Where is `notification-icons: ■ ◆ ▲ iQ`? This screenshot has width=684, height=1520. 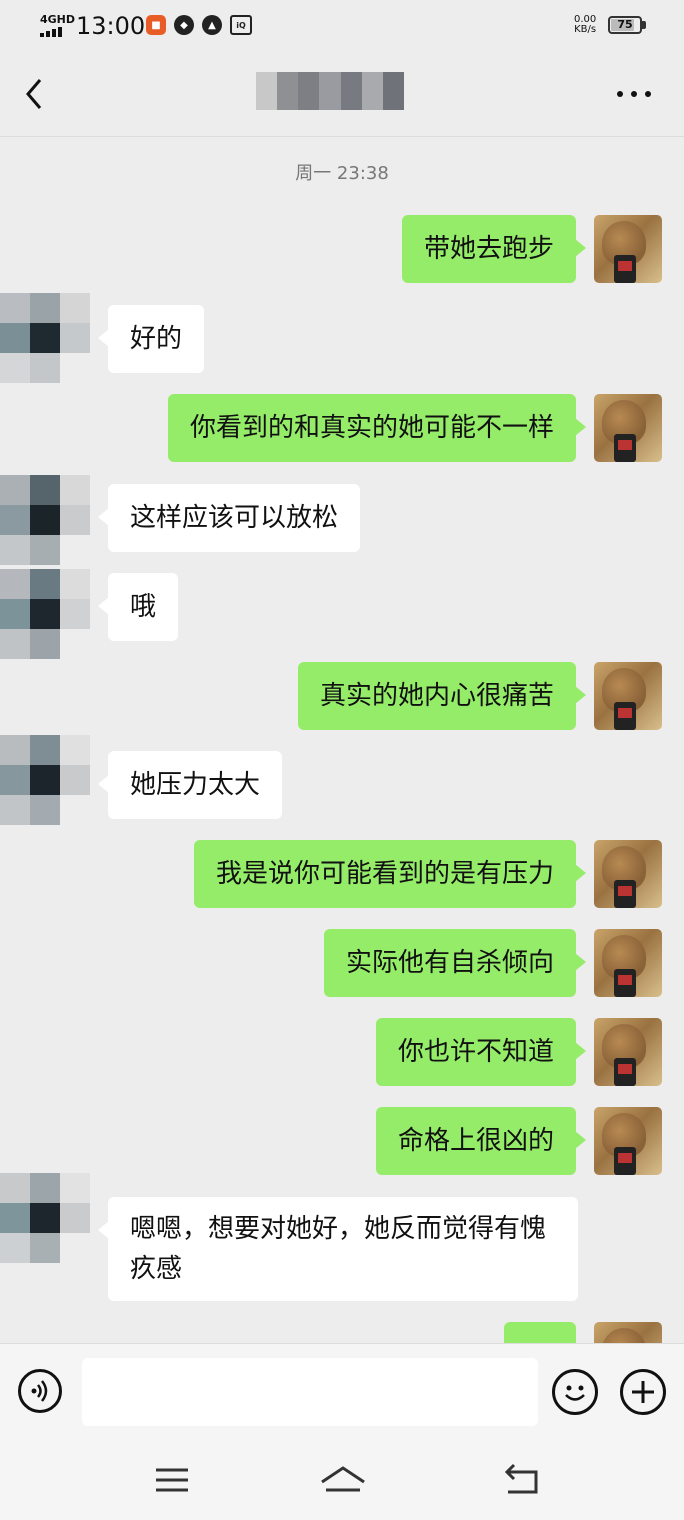
notification-icons: ■ ◆ ▲ iQ is located at coordinates (199, 25).